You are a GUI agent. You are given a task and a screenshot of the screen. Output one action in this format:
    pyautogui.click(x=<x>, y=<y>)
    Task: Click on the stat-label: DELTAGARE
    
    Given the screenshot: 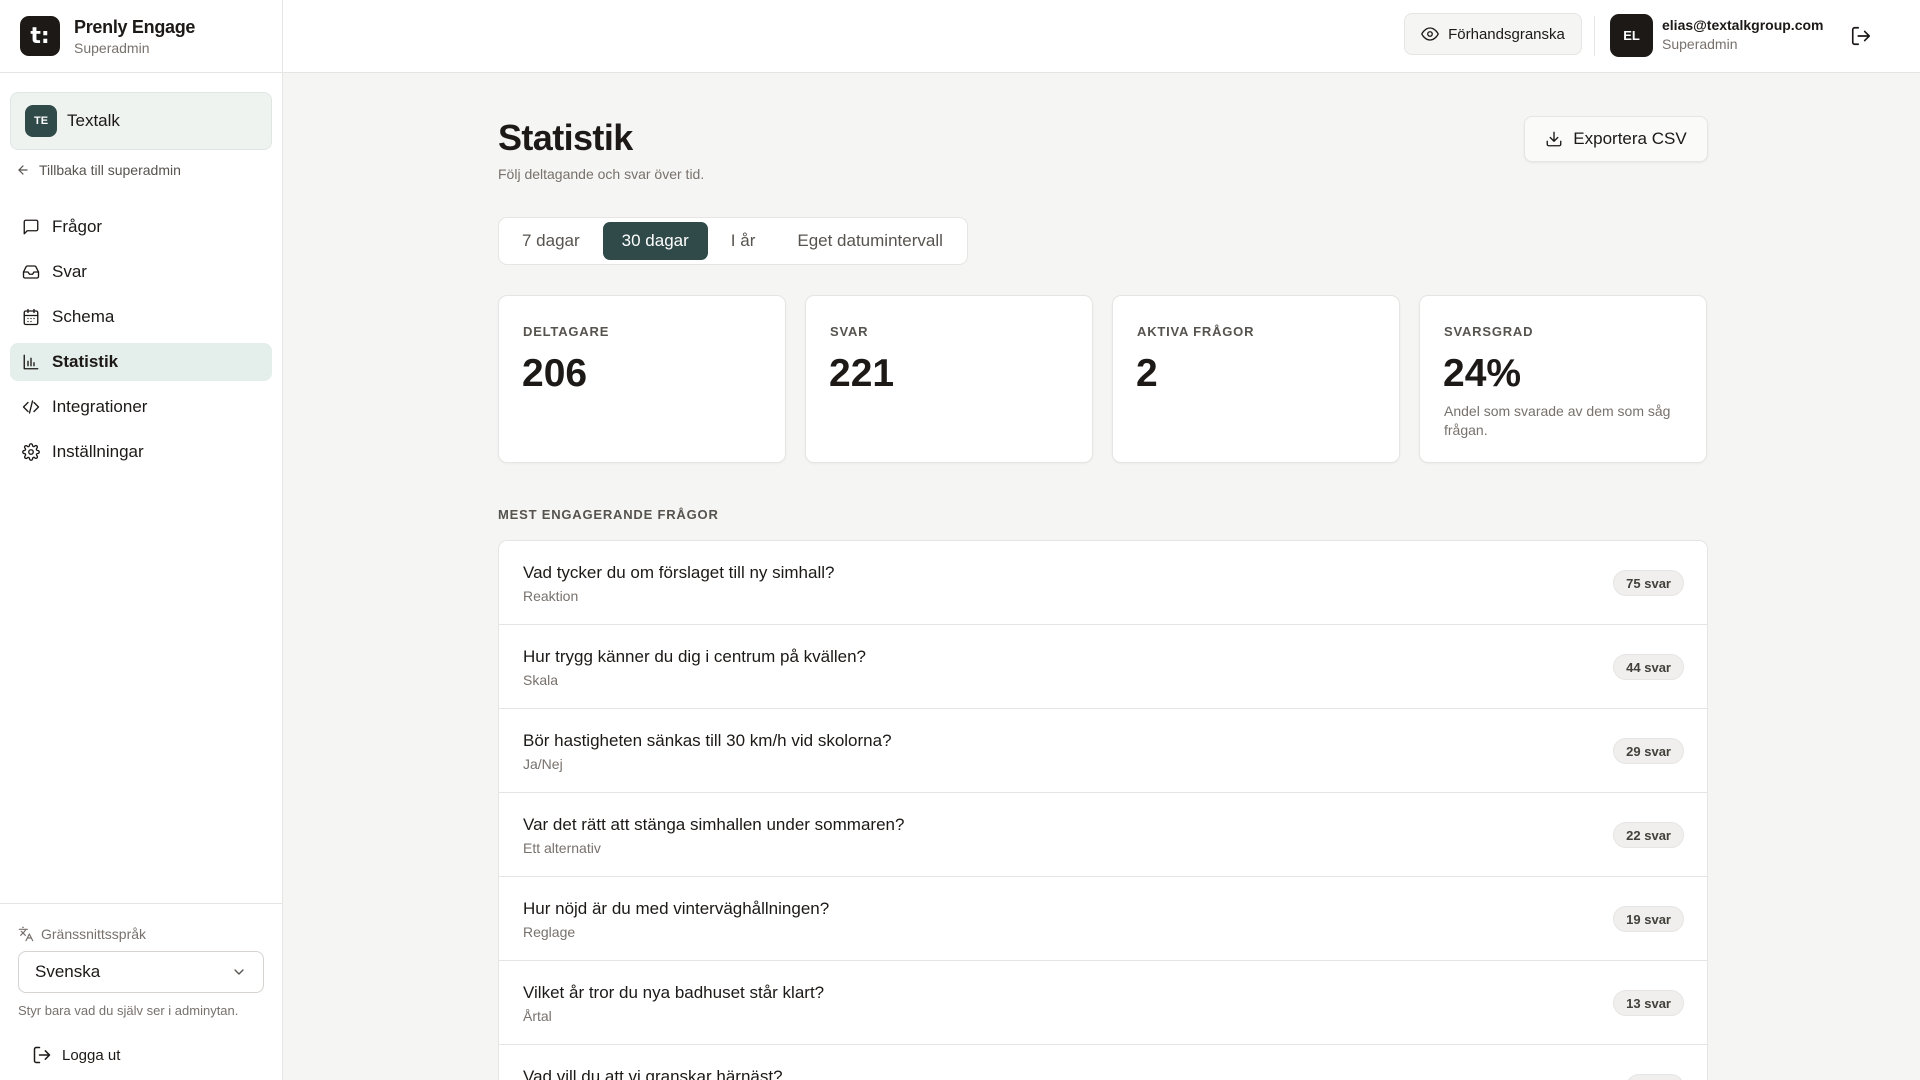 What is the action you would take?
    pyautogui.click(x=566, y=331)
    